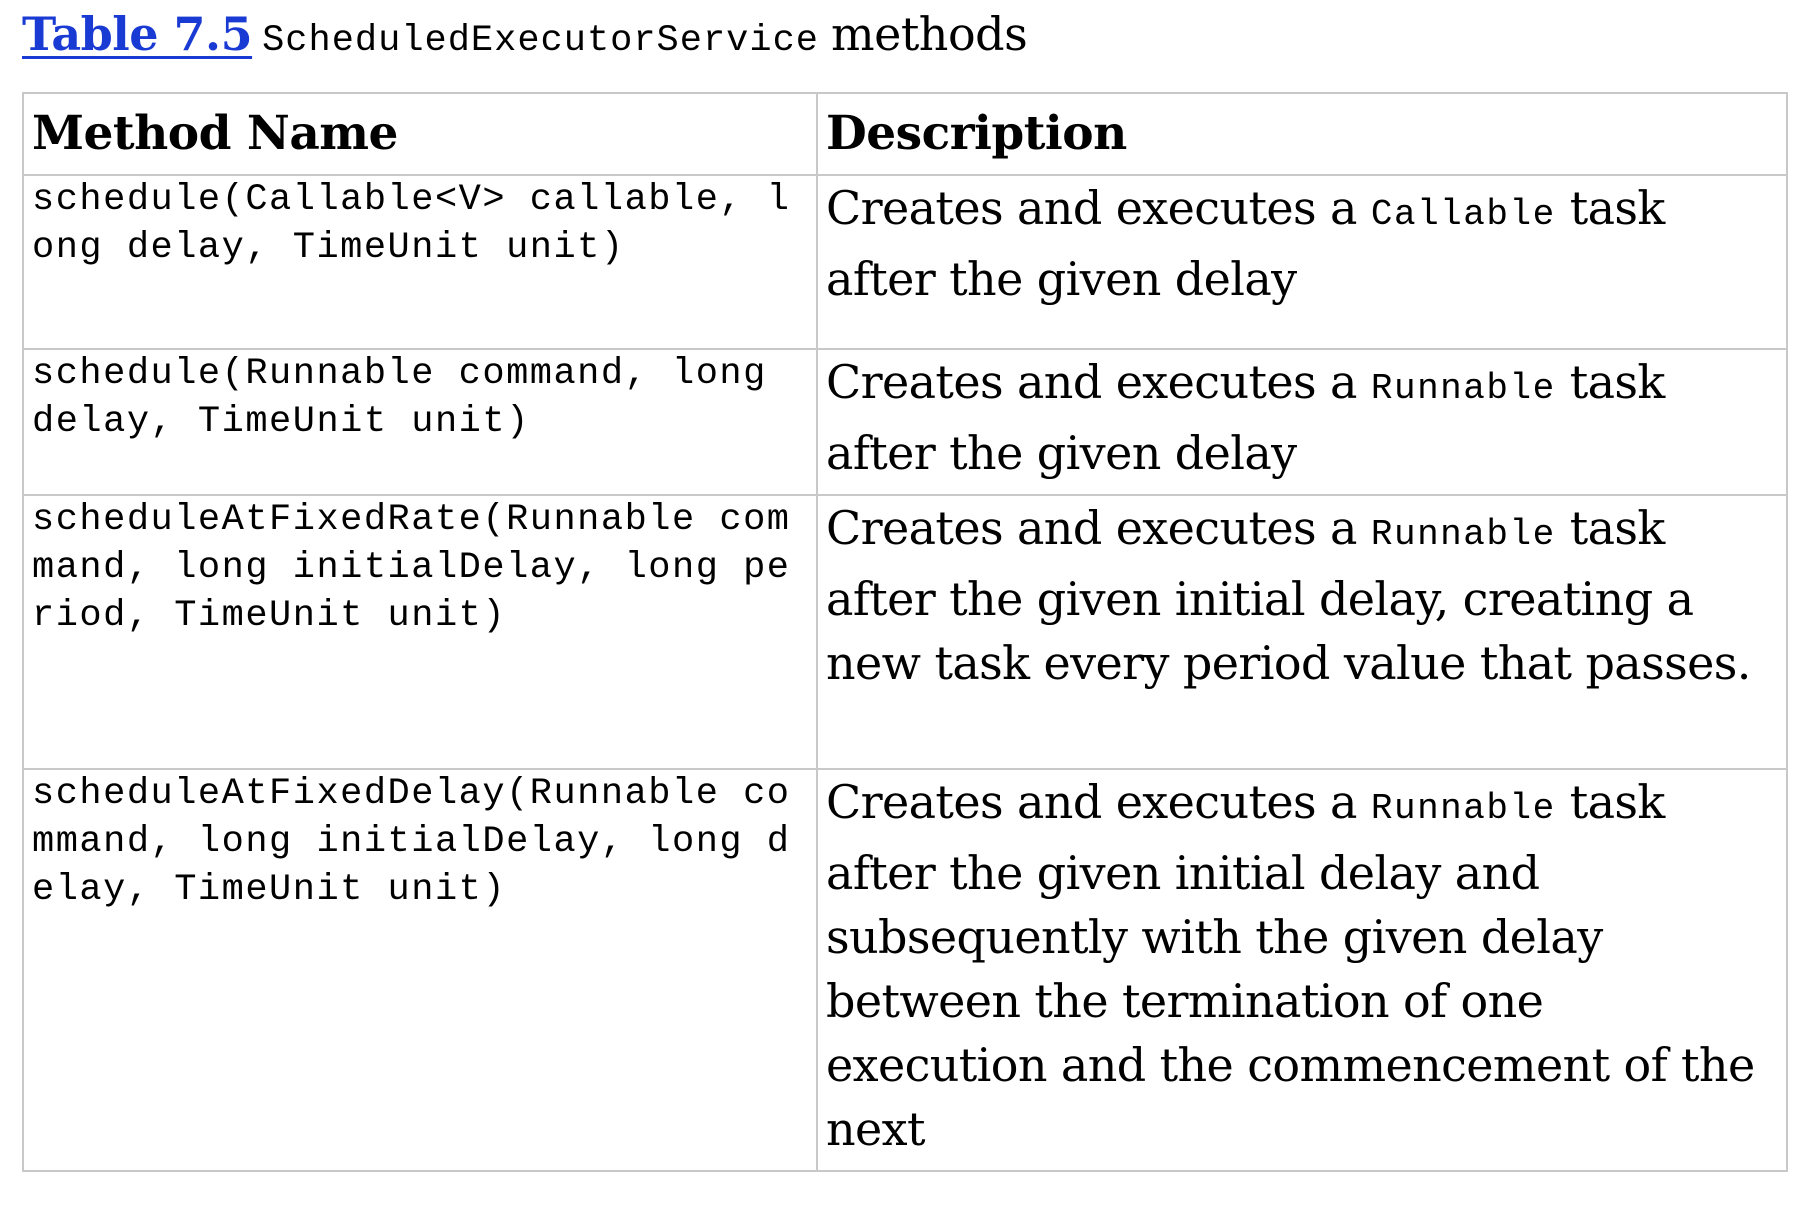  Describe the element at coordinates (137, 34) in the screenshot. I see `table-number-link: Table 7.5` at that location.